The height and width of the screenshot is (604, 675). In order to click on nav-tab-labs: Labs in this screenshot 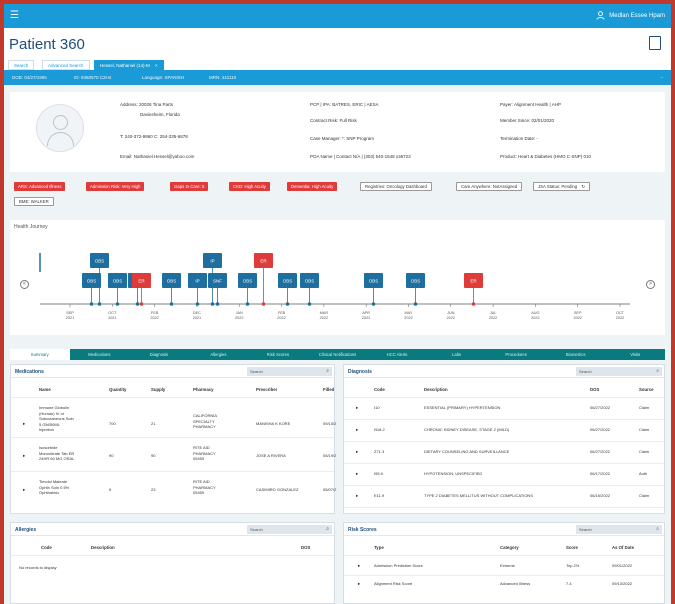, I will do `click(457, 354)`.